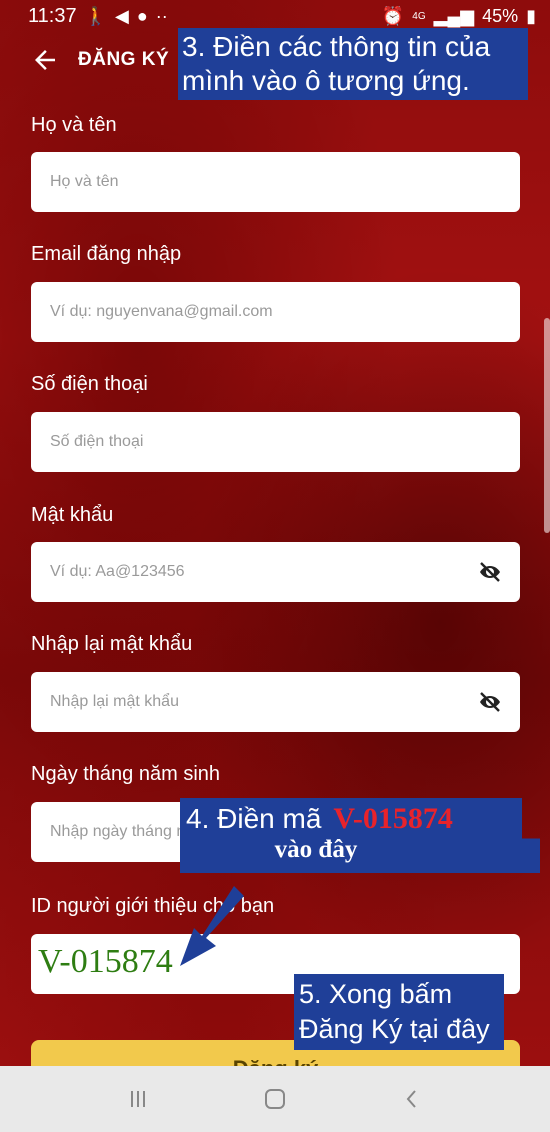 The width and height of the screenshot is (550, 1132). Describe the element at coordinates (89, 384) in the screenshot. I see `phone-label: Số điện thoại` at that location.